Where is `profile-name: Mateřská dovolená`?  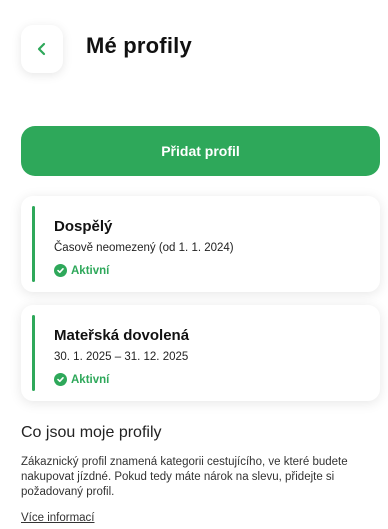 profile-name: Mateřská dovolená is located at coordinates (122, 335).